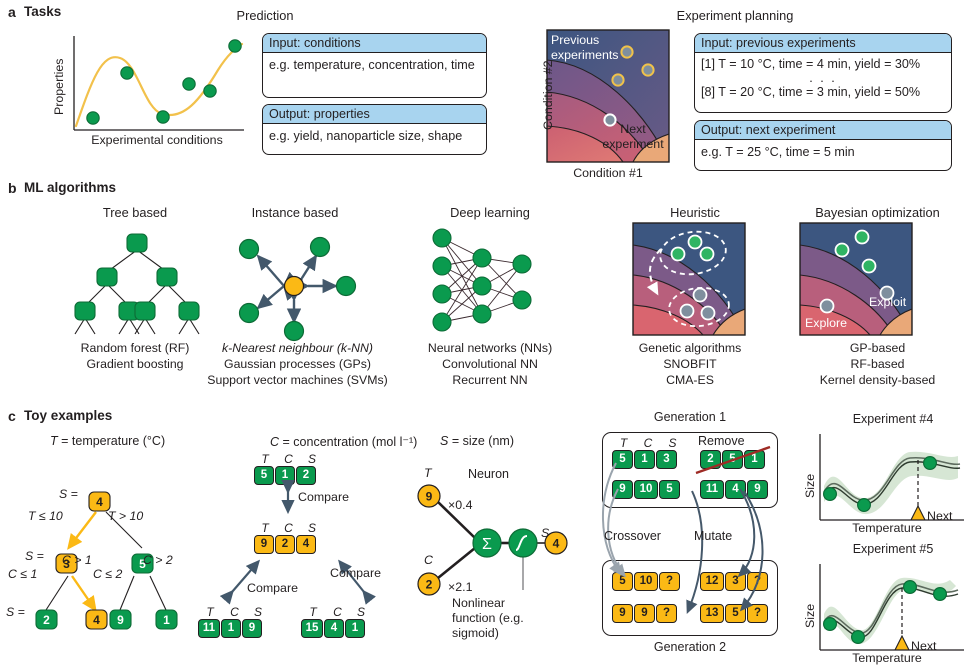 The width and height of the screenshot is (966, 670). Describe the element at coordinates (285, 475) in the screenshot. I see `instance-cell: 1` at that location.